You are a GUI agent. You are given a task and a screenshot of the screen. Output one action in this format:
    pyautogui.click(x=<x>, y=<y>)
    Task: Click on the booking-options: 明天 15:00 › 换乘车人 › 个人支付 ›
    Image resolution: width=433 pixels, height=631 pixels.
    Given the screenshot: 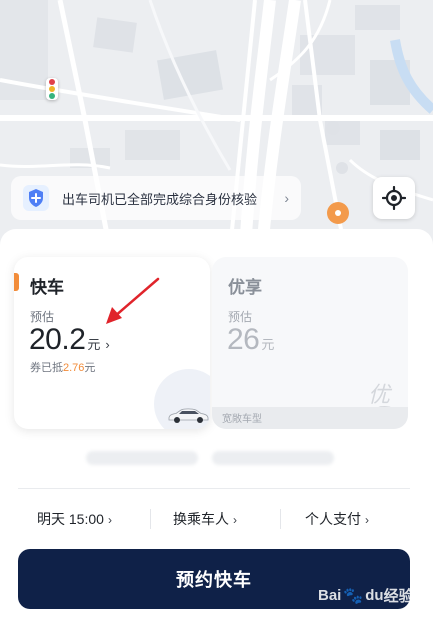 What is the action you would take?
    pyautogui.click(x=216, y=520)
    